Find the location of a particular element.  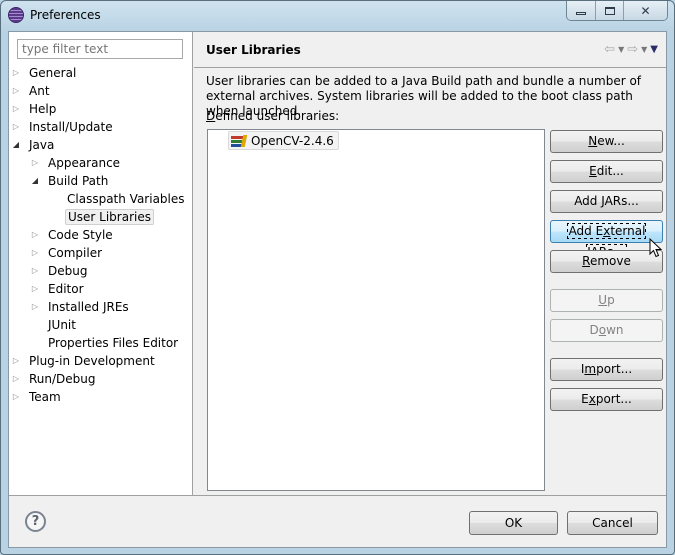

tree-item: ◢ Build Path is located at coordinates (71, 181).